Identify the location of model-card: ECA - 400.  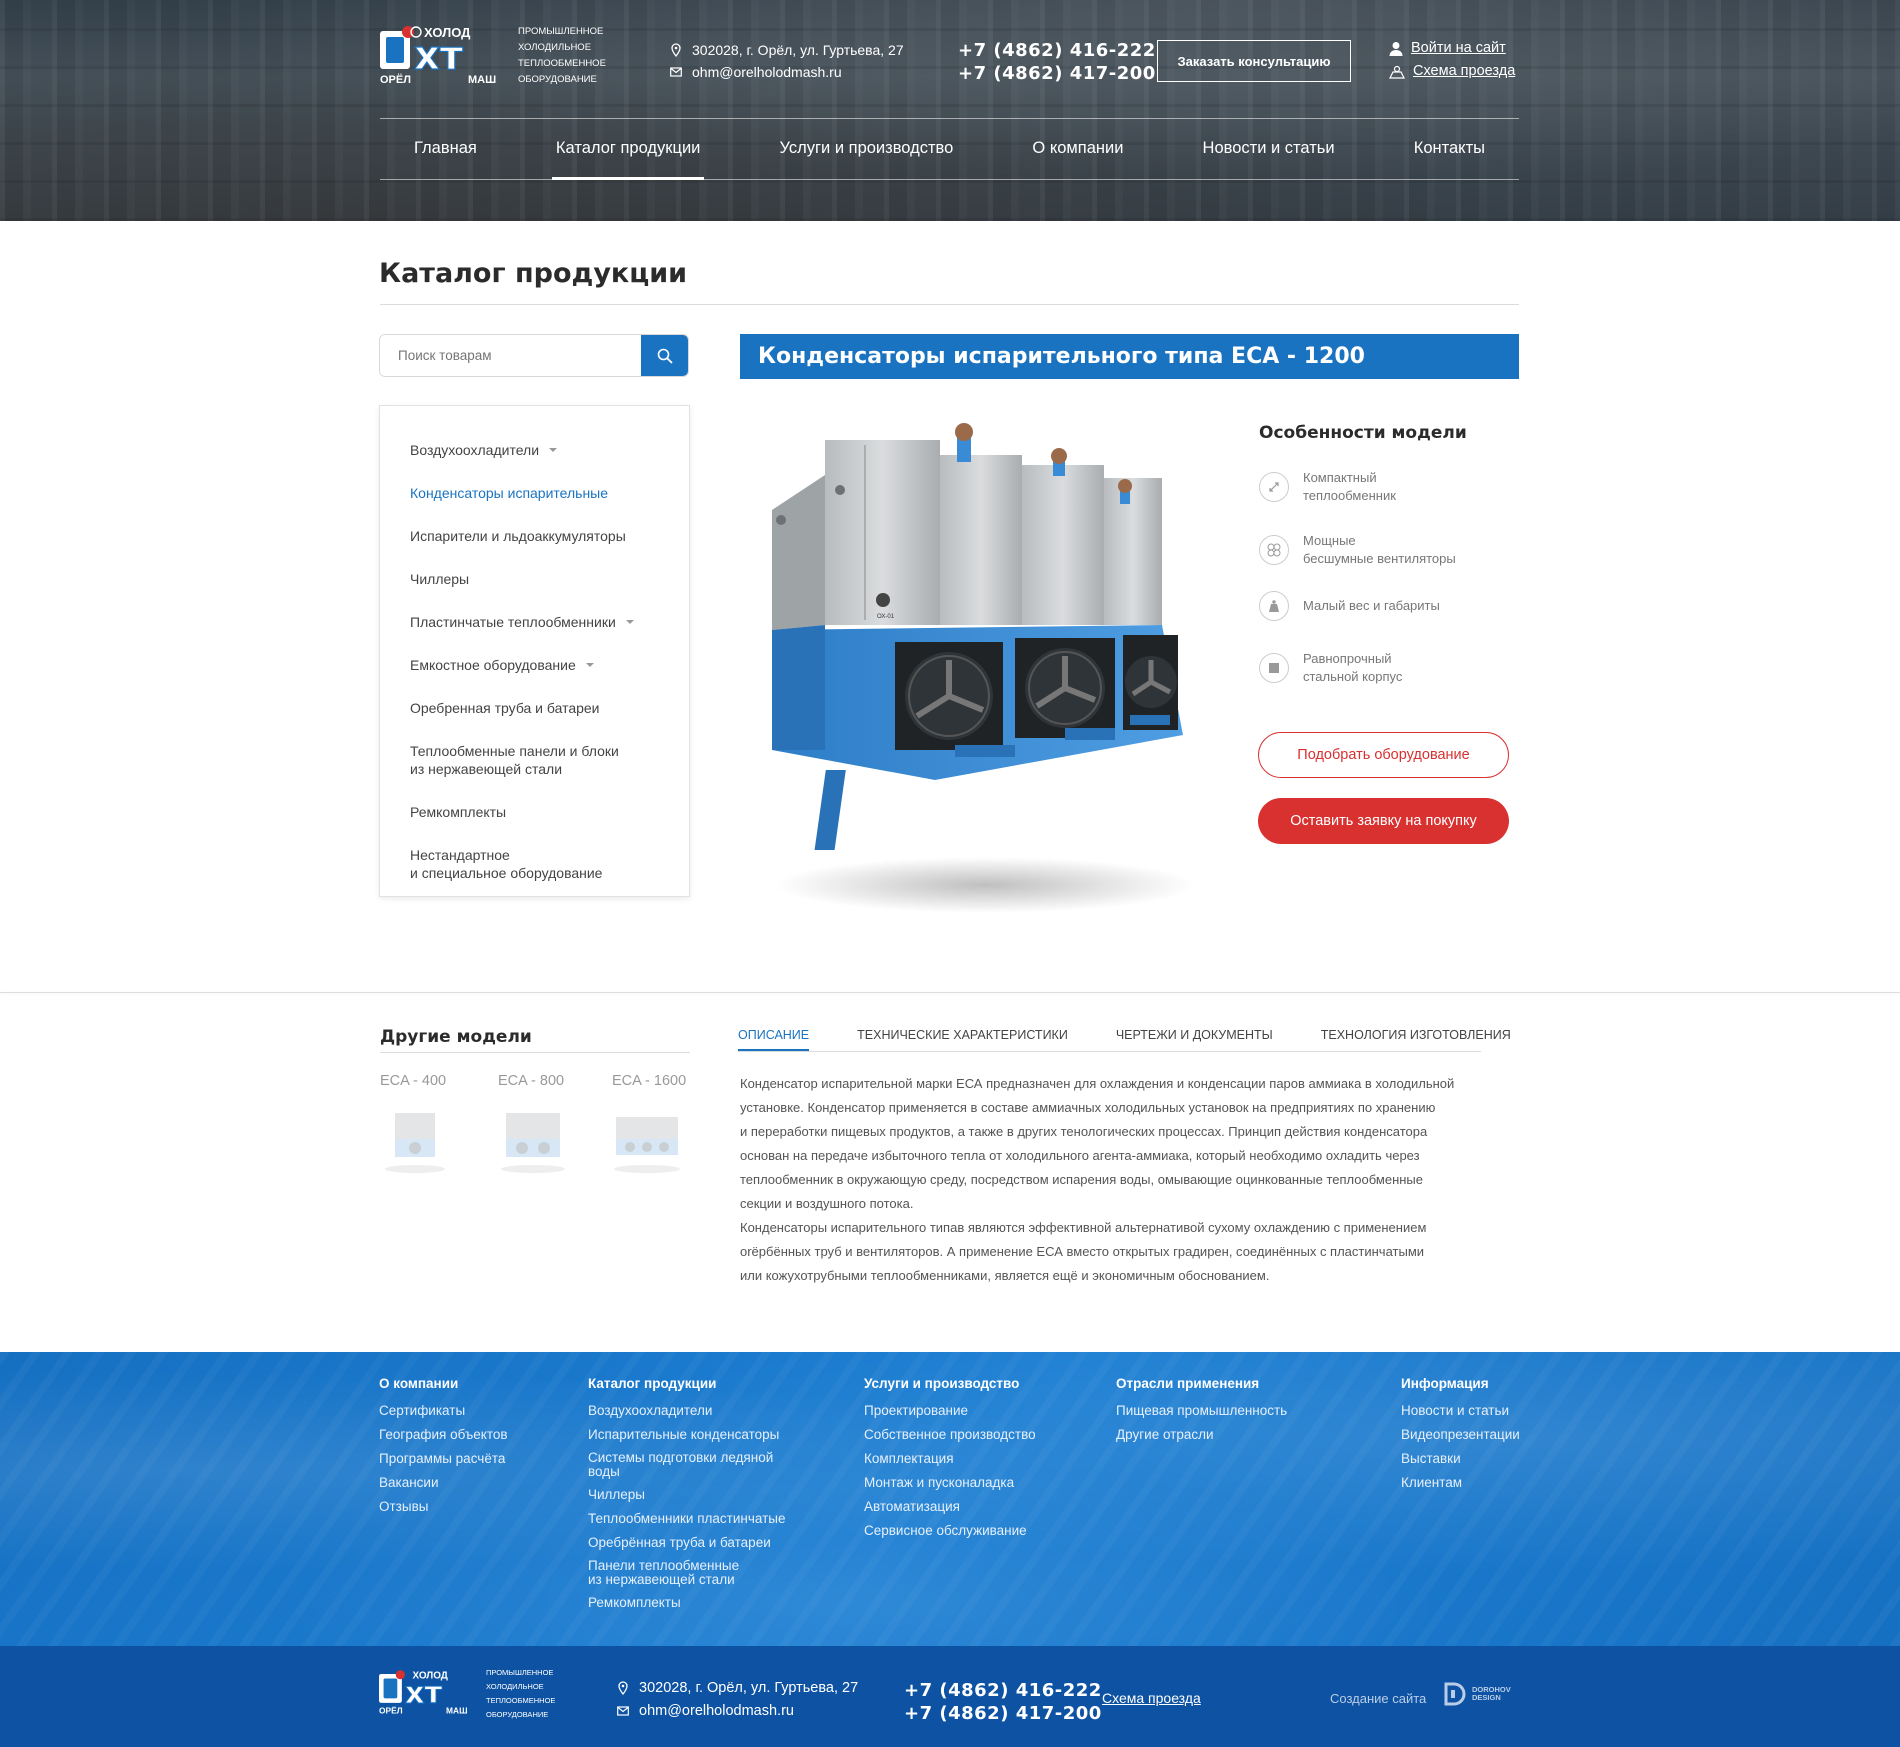
(420, 1127).